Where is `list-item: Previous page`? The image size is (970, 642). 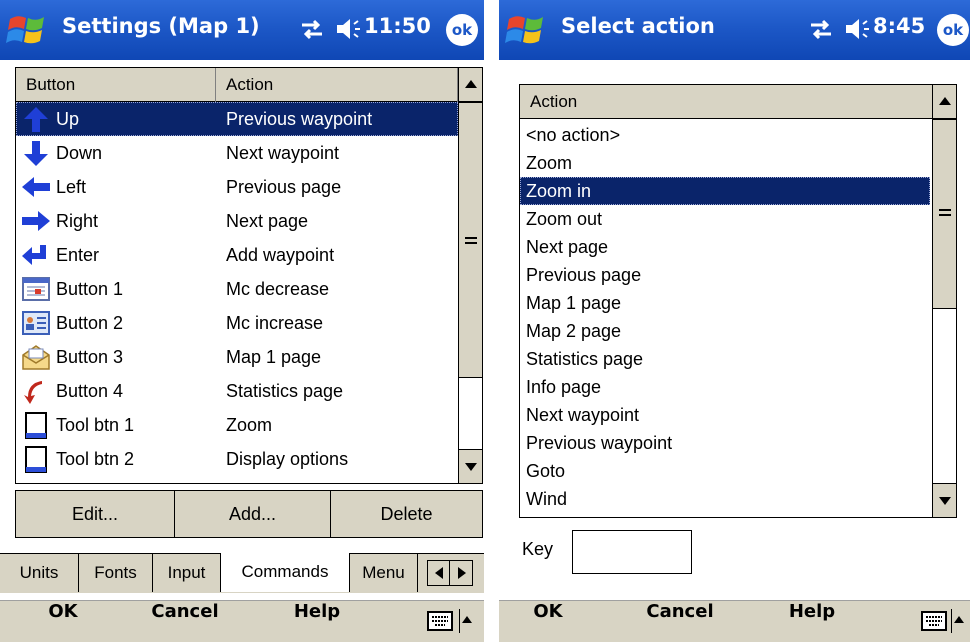 list-item: Previous page is located at coordinates (725, 275).